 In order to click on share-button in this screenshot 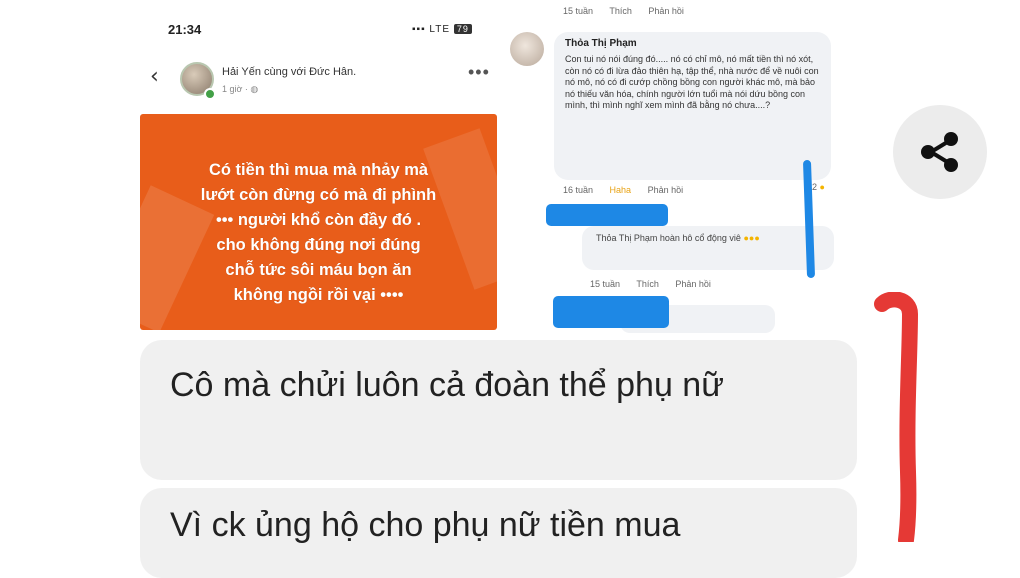, I will do `click(940, 152)`.